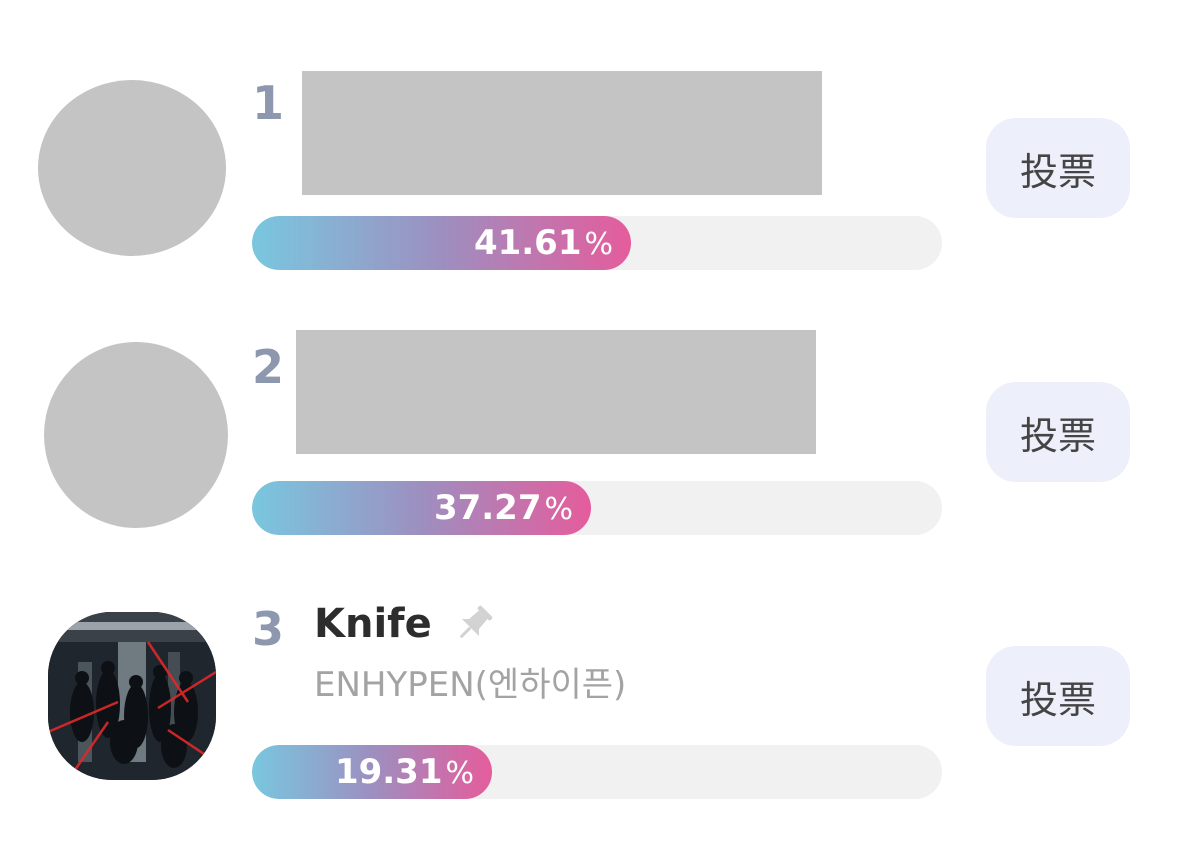  Describe the element at coordinates (470, 685) in the screenshot. I see `artist-name: ENHYPEN(엔하이픈)` at that location.